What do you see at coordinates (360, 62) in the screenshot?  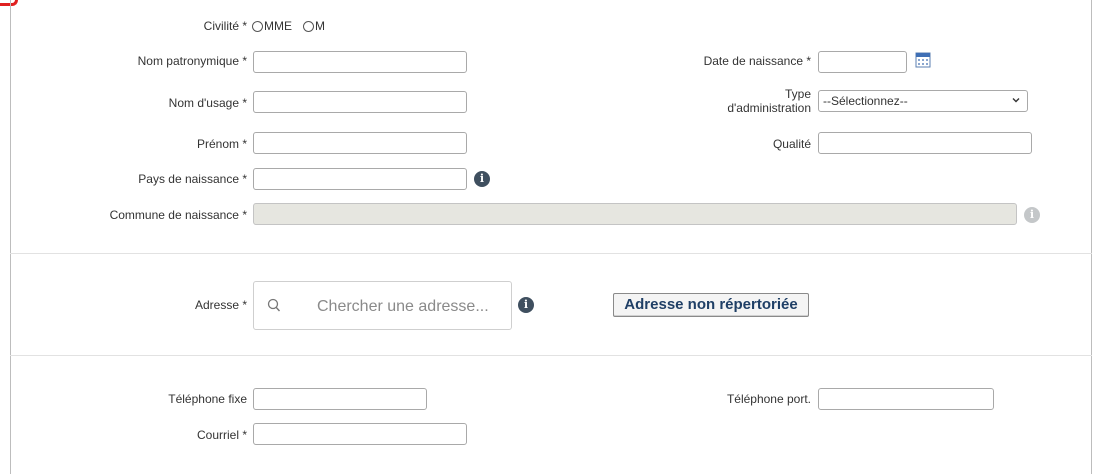 I see `nom-patronymique-input` at bounding box center [360, 62].